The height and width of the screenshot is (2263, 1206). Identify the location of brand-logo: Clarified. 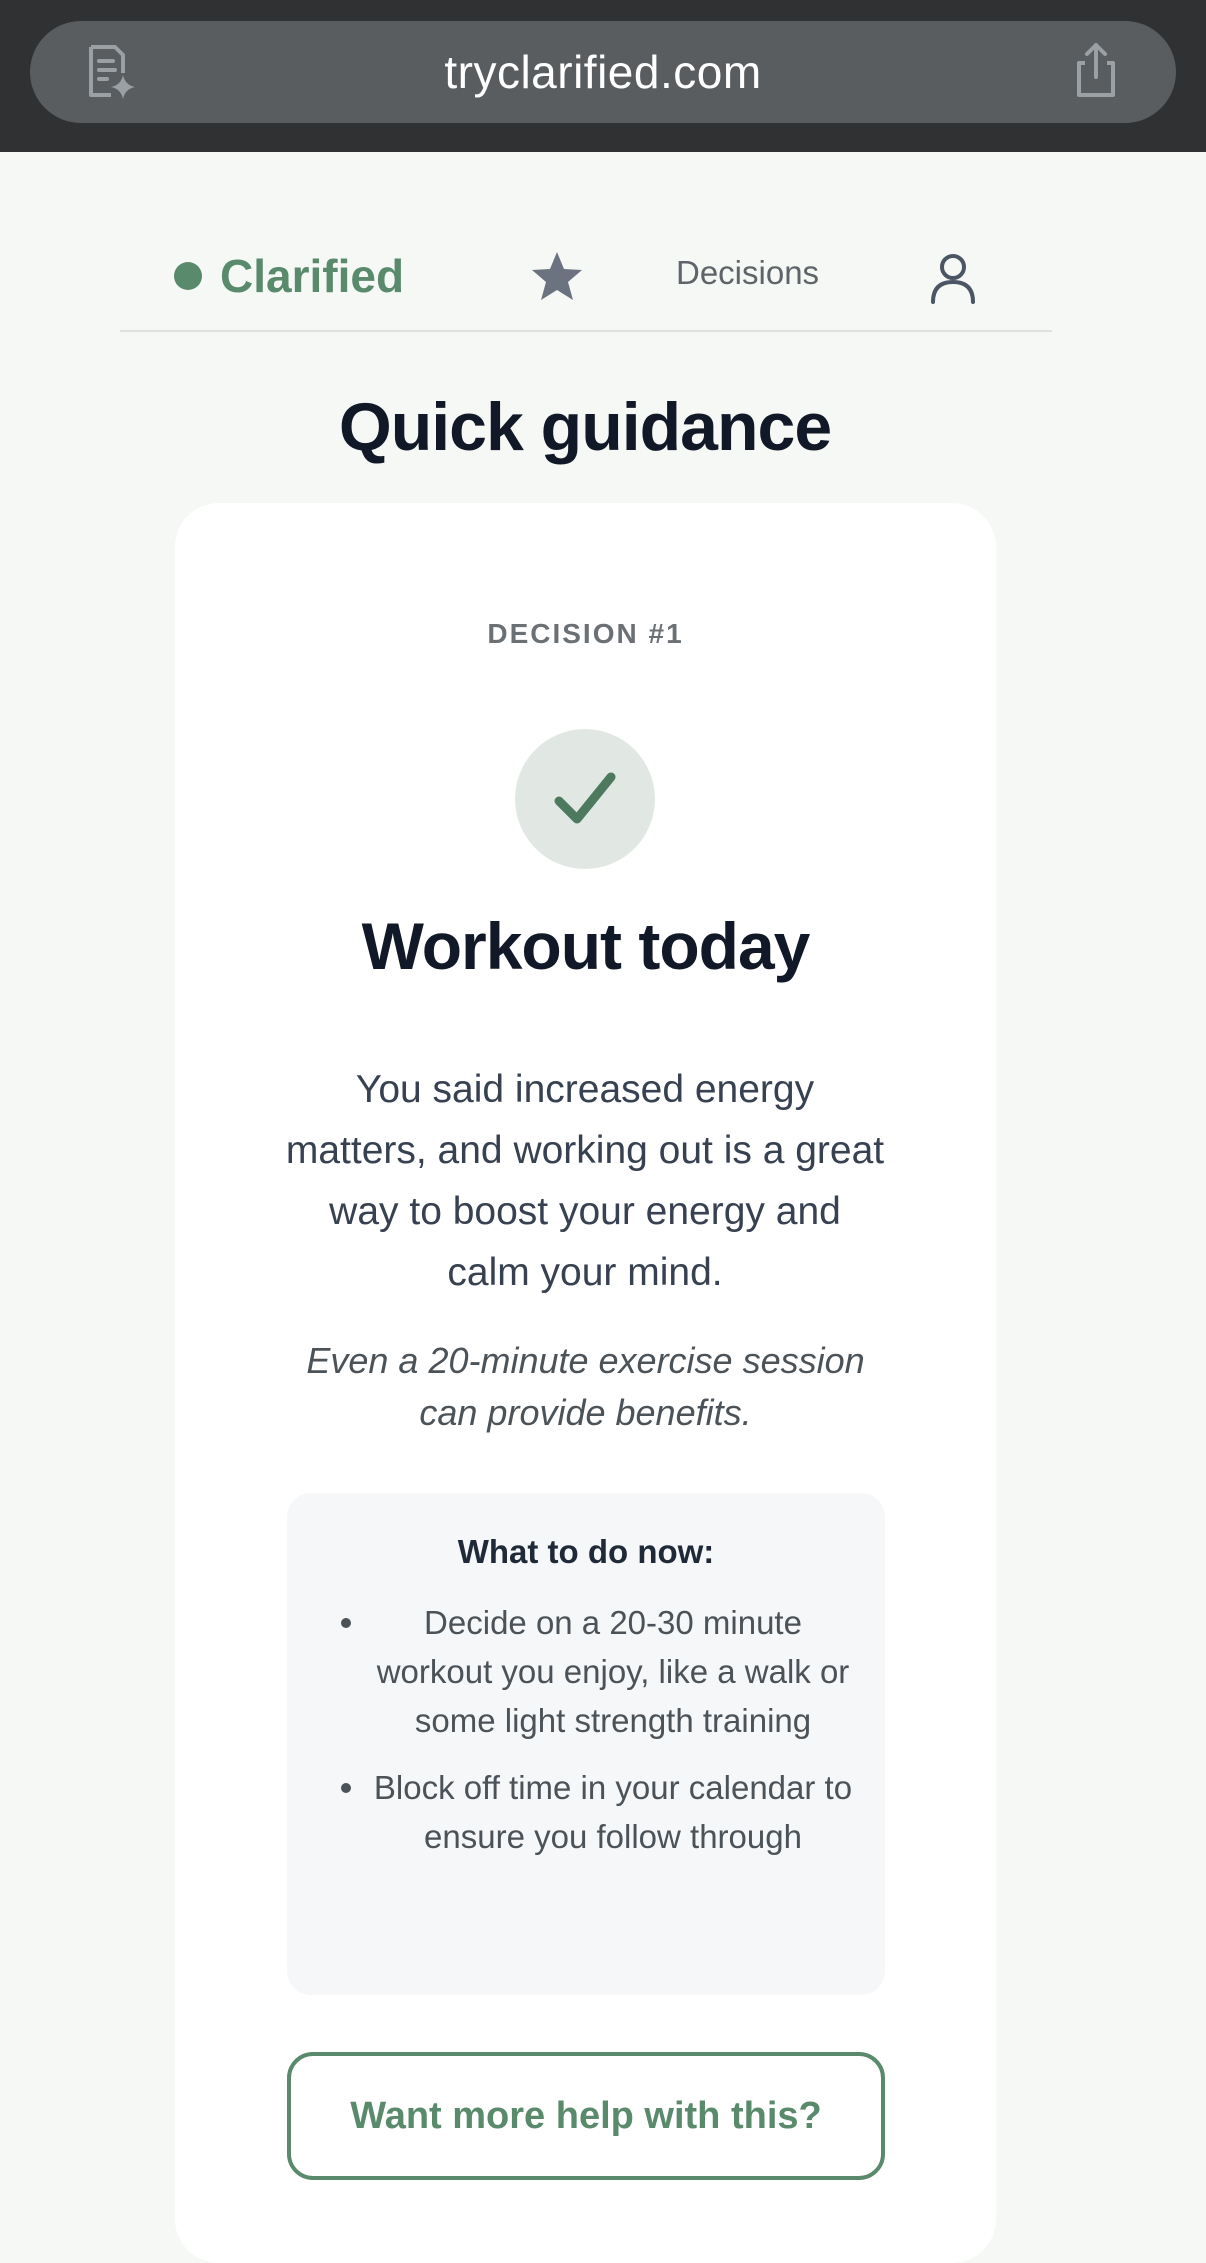
(289, 276).